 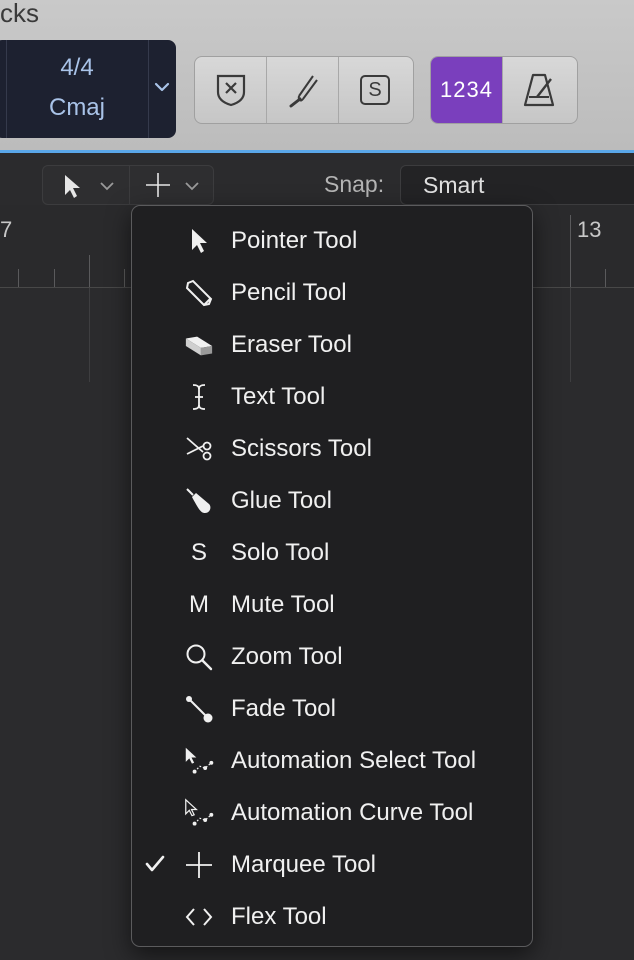 I want to click on menu-item-fade-tool: Fade Tool, so click(x=332, y=708).